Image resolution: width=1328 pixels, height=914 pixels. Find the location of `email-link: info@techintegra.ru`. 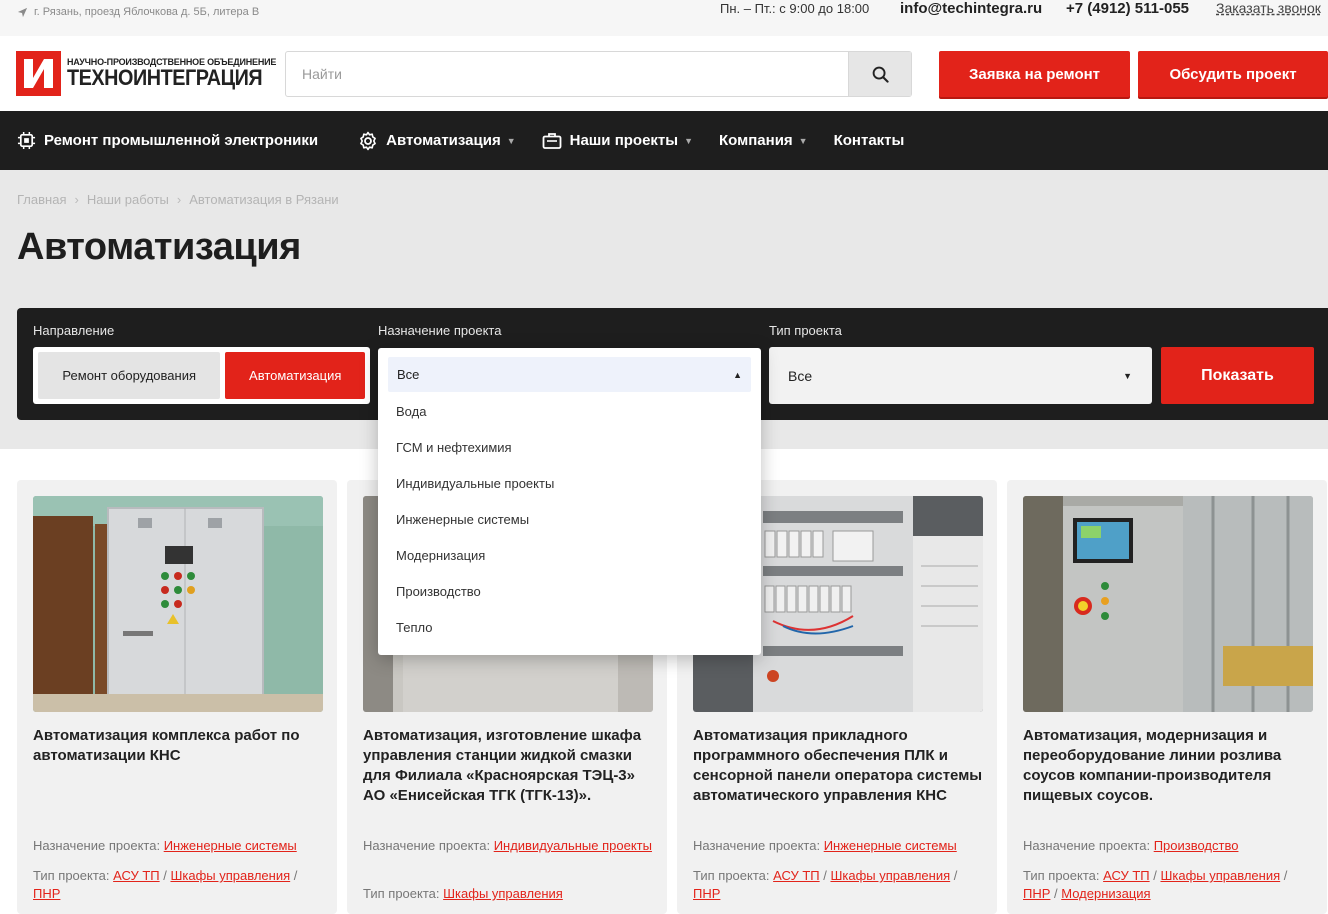

email-link: info@techintegra.ru is located at coordinates (971, 8).